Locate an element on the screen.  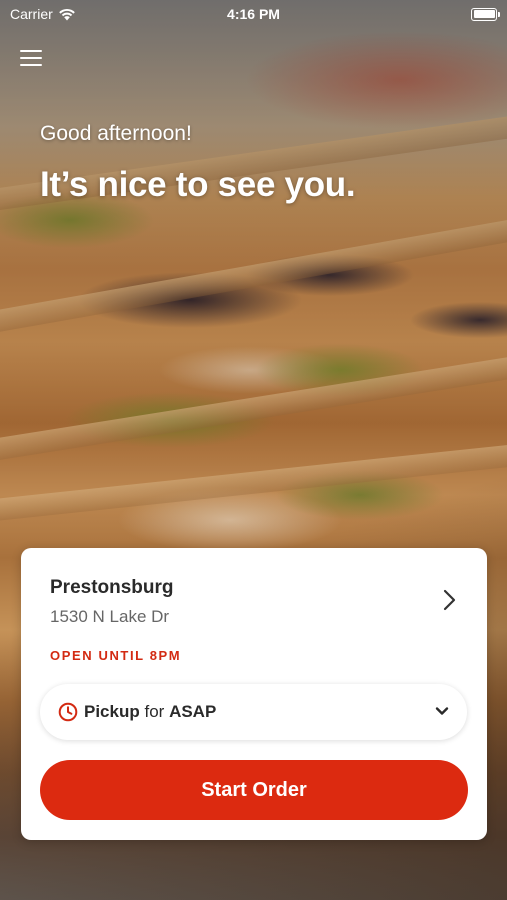
order-mode-text: Pickup for ASAP is located at coordinates (150, 712).